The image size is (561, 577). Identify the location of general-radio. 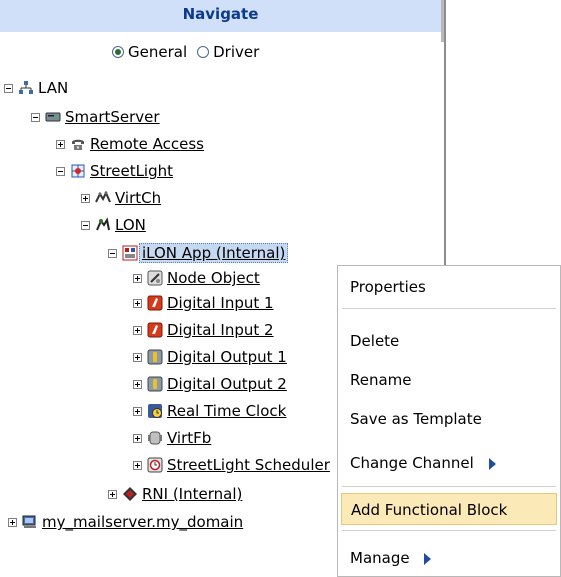
(118, 52).